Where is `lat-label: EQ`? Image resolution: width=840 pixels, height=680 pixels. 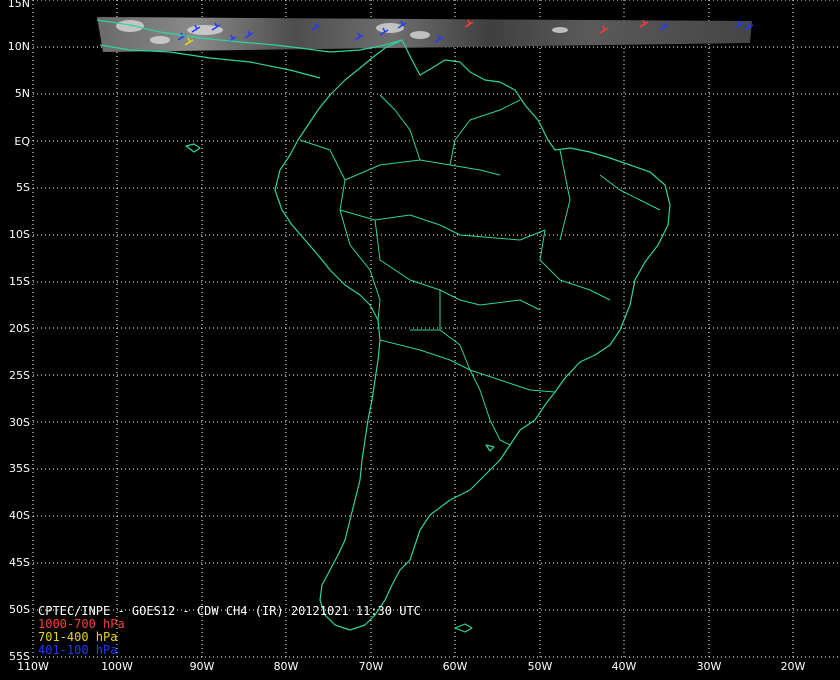 lat-label: EQ is located at coordinates (22, 141).